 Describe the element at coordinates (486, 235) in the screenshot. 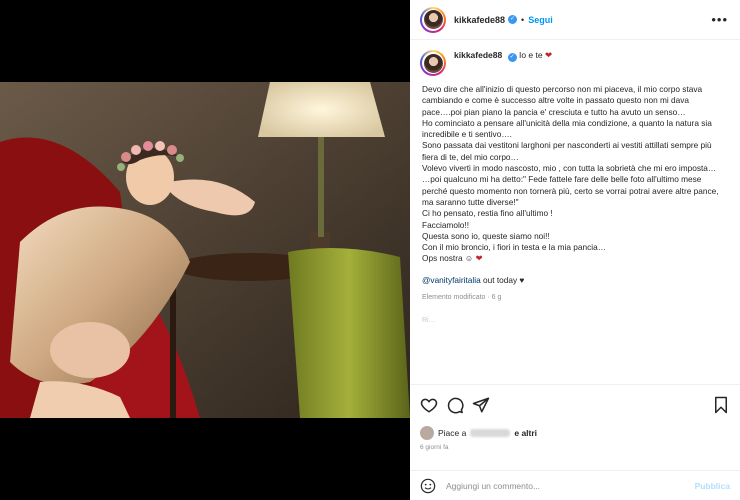

I see `caption-paragraph: Questa sono io, queste siamo noi!!` at that location.